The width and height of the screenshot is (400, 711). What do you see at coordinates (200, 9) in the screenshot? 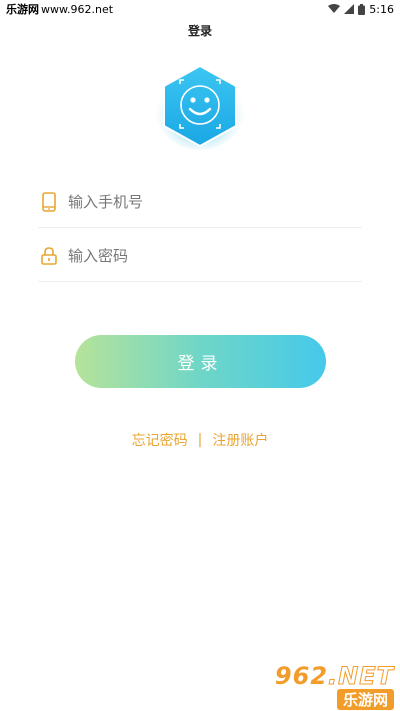
I see `status-bar: 乐游网 www.962.net 5:16` at bounding box center [200, 9].